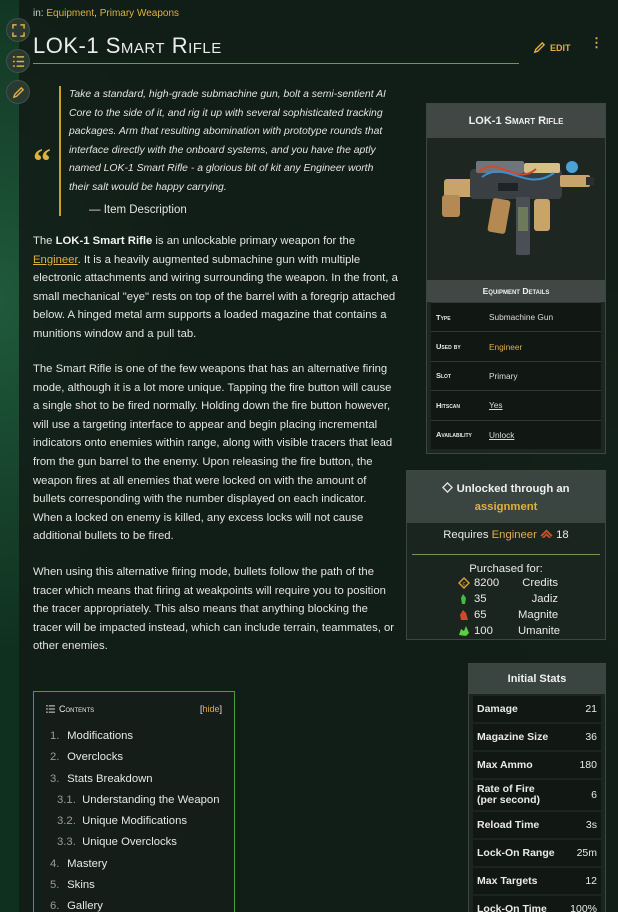  What do you see at coordinates (506, 583) in the screenshot?
I see `cost-row-credits: c 8200 Credits` at bounding box center [506, 583].